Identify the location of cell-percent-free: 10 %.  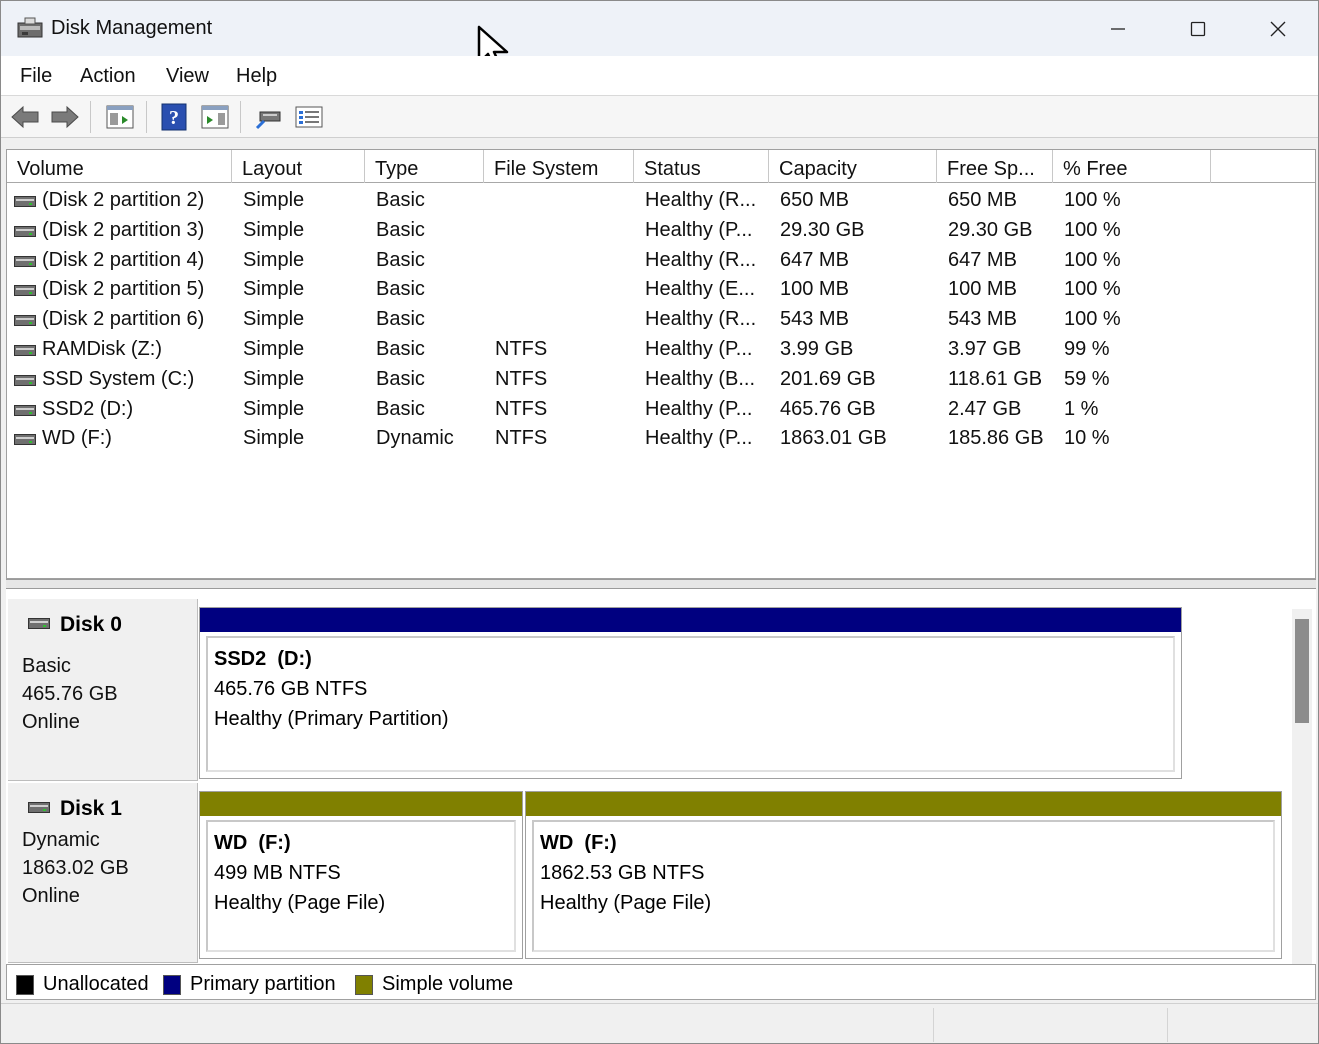
(1087, 438).